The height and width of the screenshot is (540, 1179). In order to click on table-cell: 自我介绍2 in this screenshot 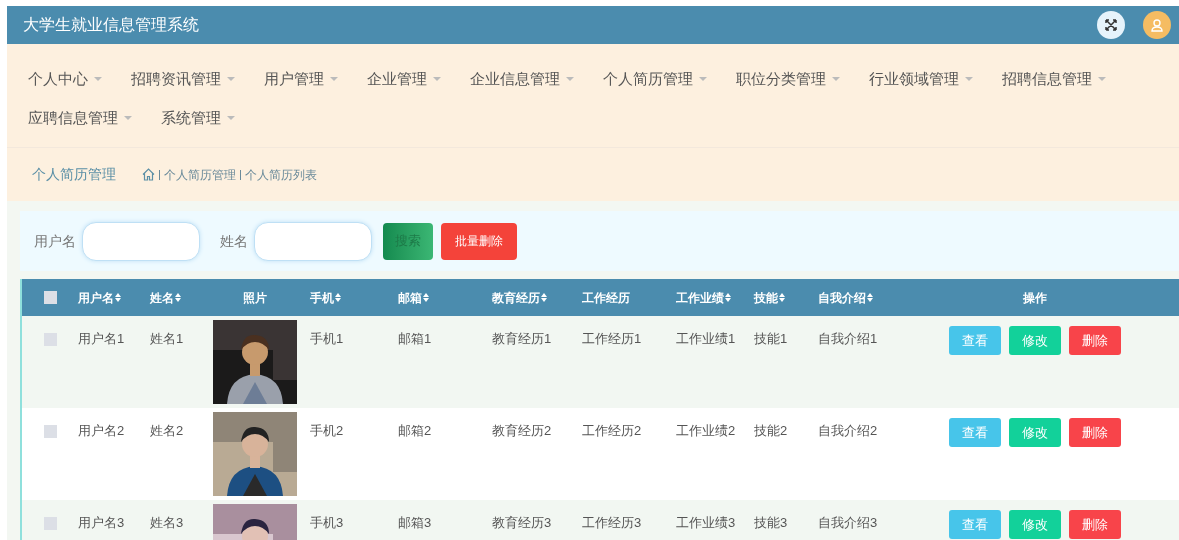, I will do `click(848, 430)`.